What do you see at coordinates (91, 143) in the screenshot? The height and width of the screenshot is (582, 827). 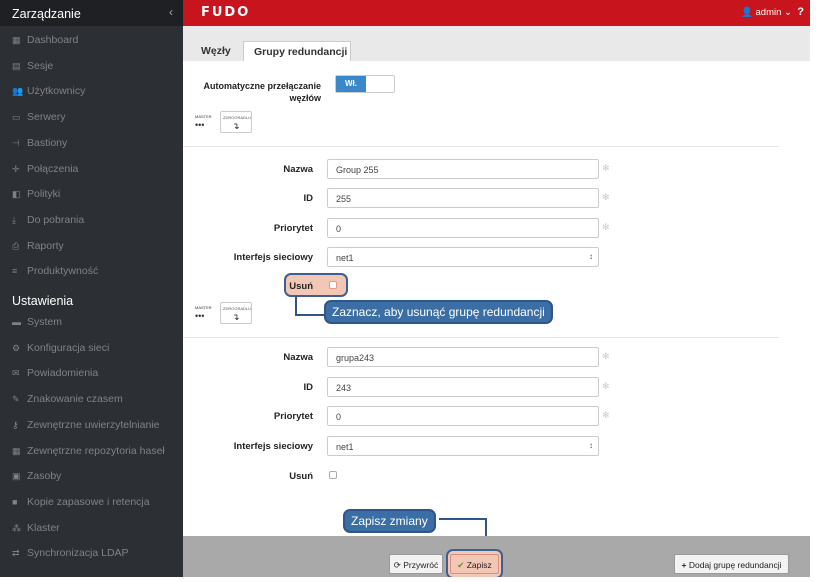 I see `sidebar-item-bastiony: ⊣ Bastiony` at bounding box center [91, 143].